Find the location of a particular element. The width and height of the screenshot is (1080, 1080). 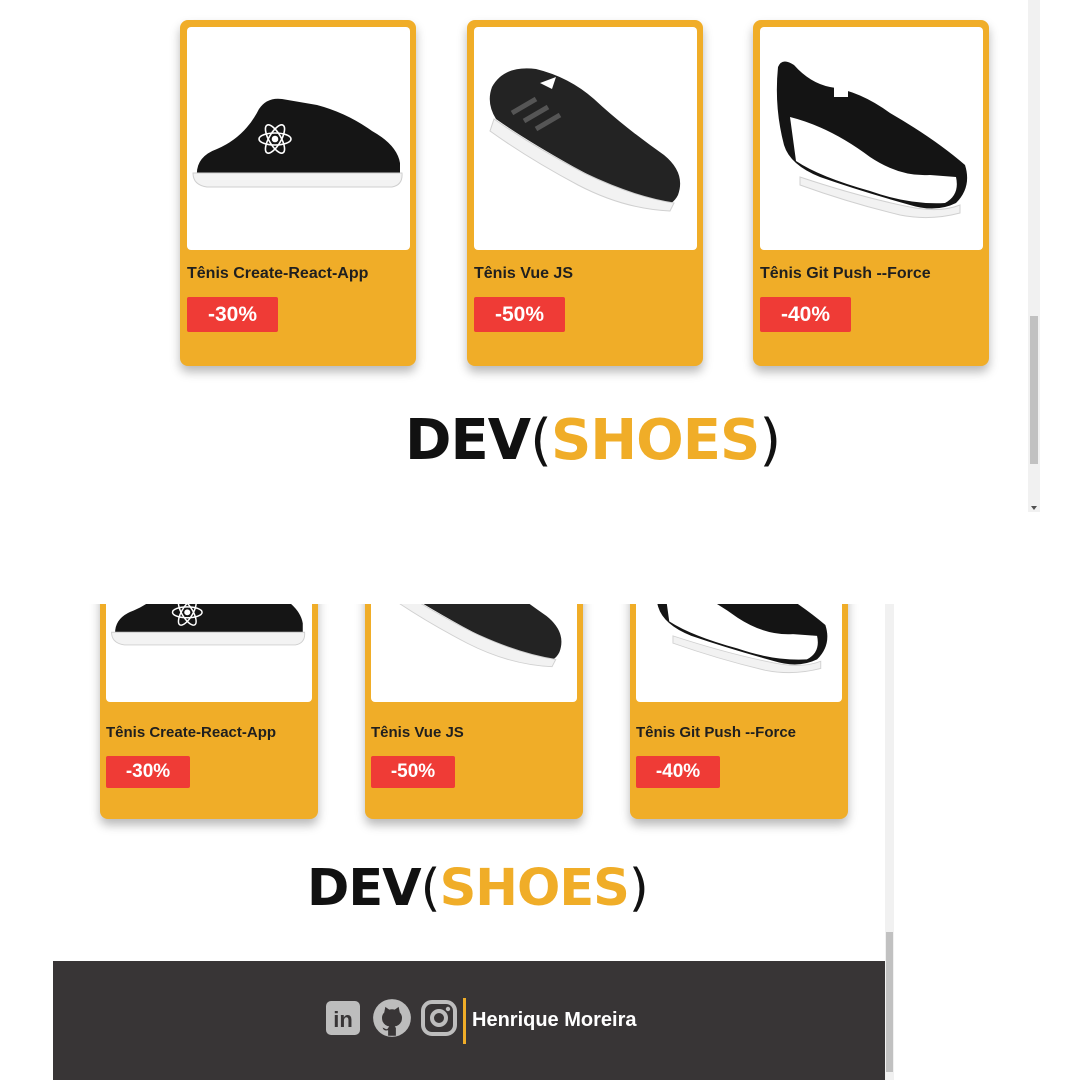

scroll-down-arrow-icon is located at coordinates (1034, 508).